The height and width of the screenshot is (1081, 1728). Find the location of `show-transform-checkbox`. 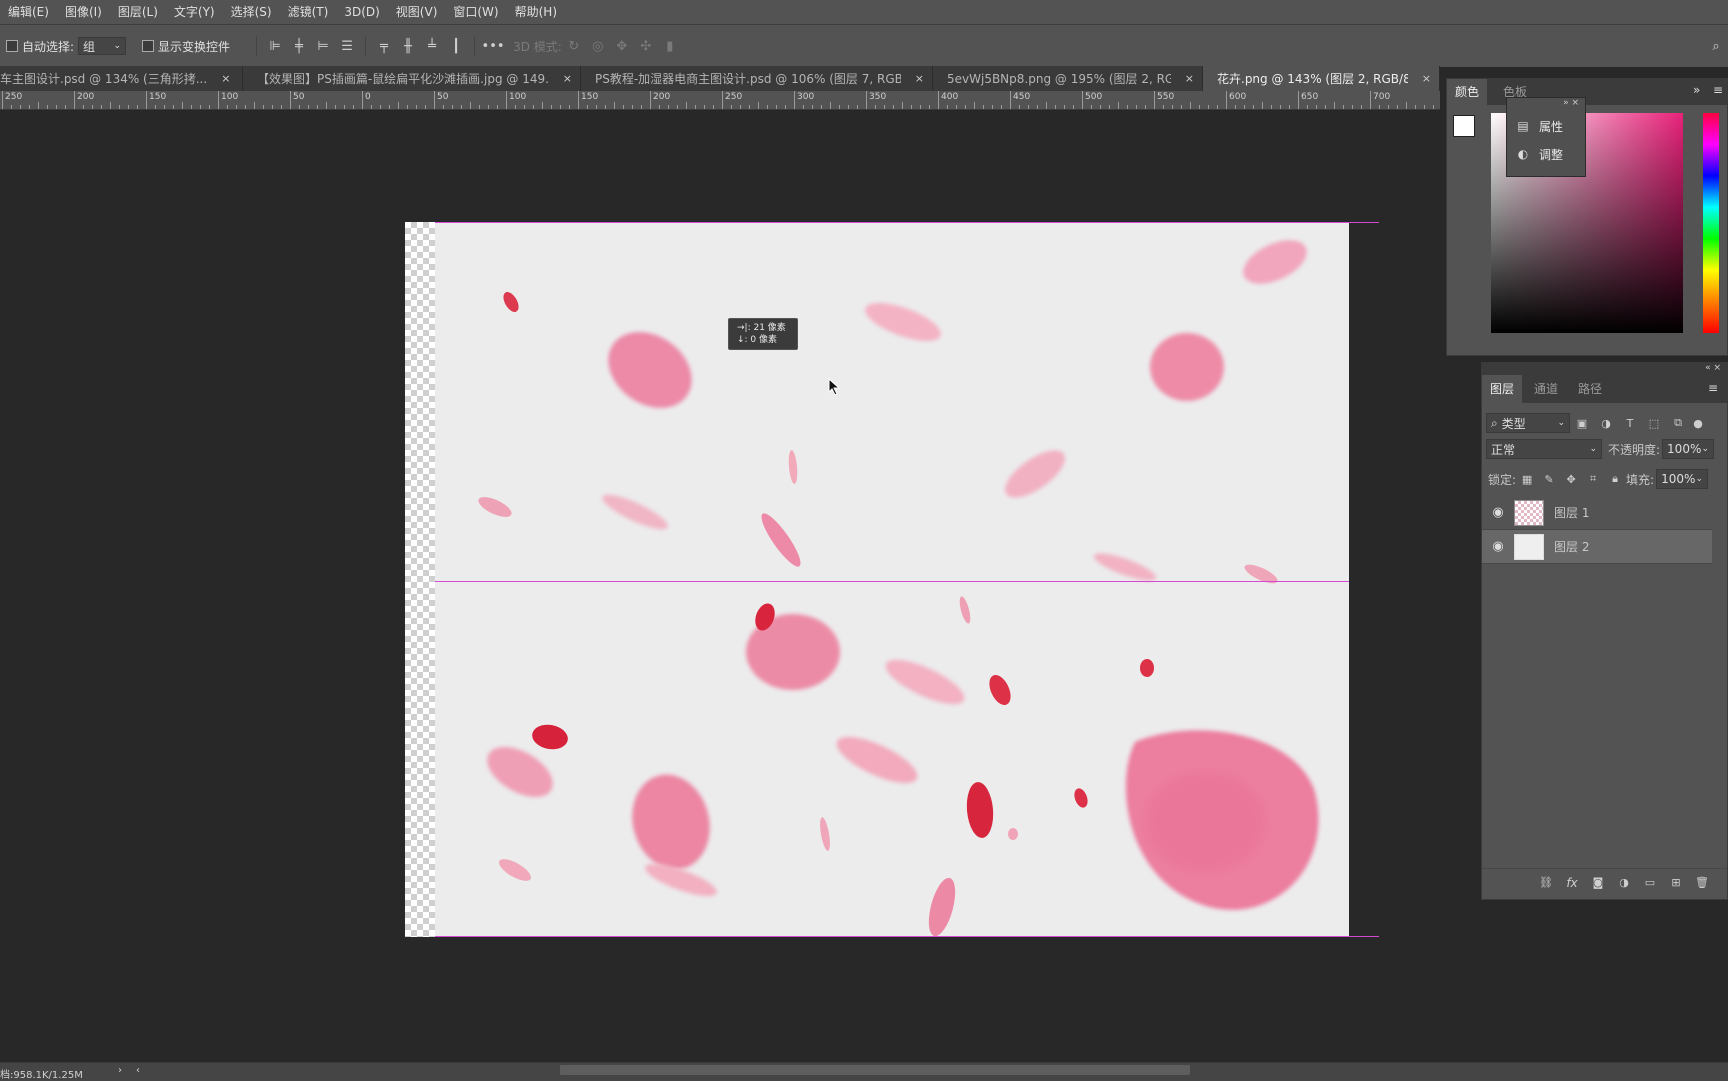

show-transform-checkbox is located at coordinates (148, 46).